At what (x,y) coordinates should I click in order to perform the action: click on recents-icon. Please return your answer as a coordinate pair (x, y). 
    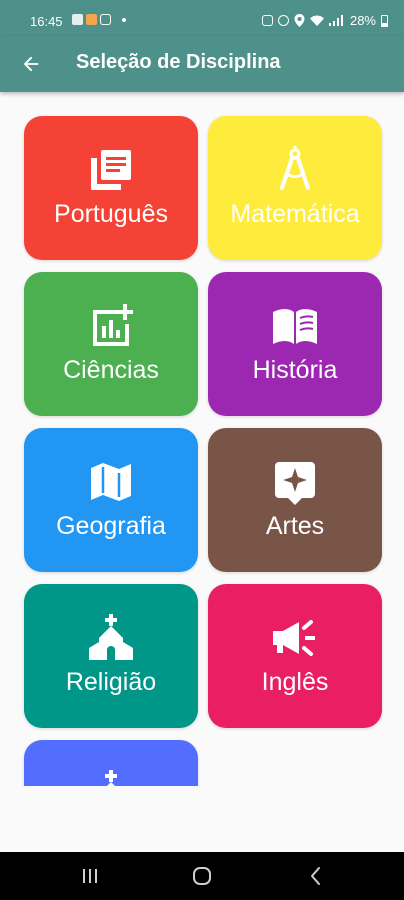
    Looking at the image, I should click on (90, 876).